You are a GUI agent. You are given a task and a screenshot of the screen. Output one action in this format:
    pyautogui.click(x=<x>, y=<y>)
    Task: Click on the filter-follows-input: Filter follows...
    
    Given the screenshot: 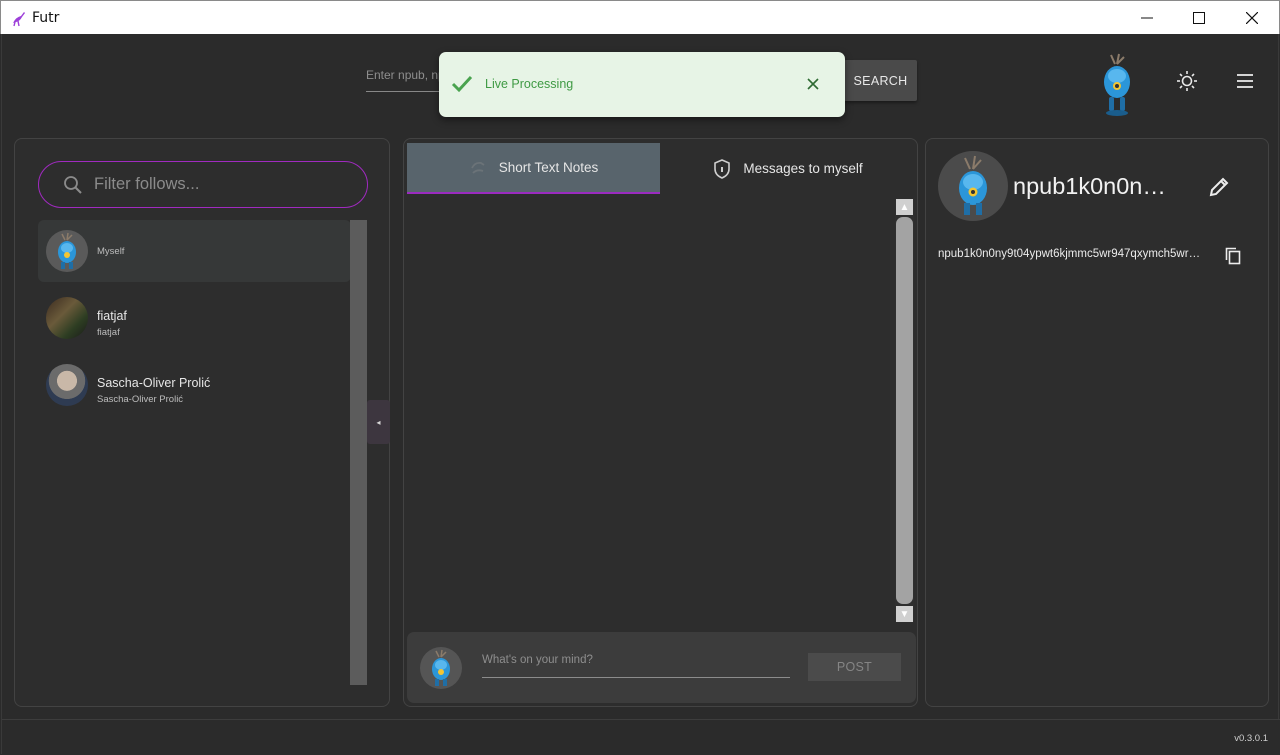 What is the action you would take?
    pyautogui.click(x=203, y=184)
    